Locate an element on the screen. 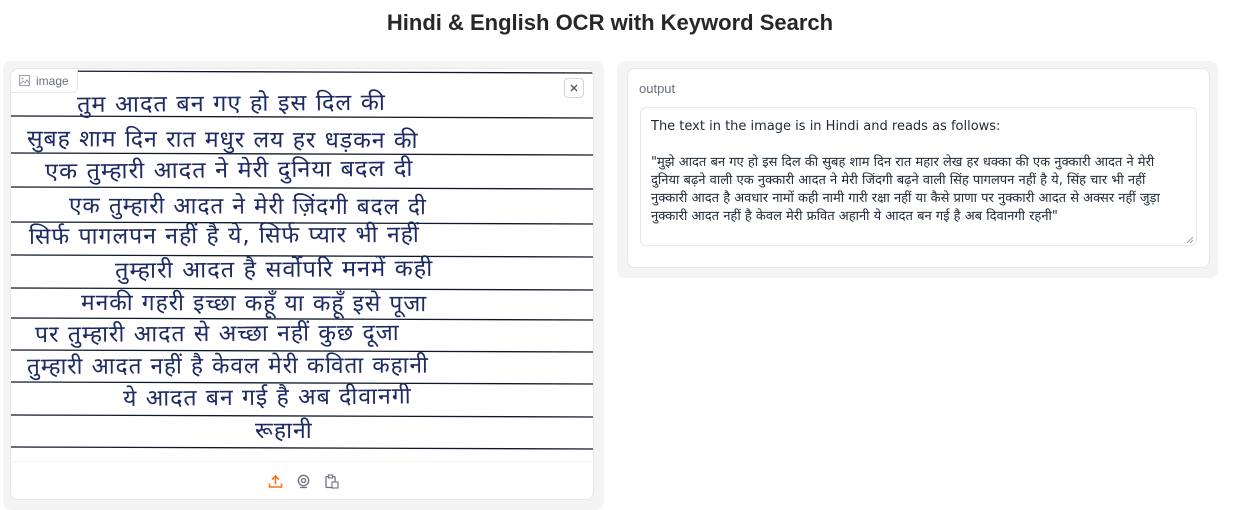  handwritten-line: रूहानी is located at coordinates (284, 431).